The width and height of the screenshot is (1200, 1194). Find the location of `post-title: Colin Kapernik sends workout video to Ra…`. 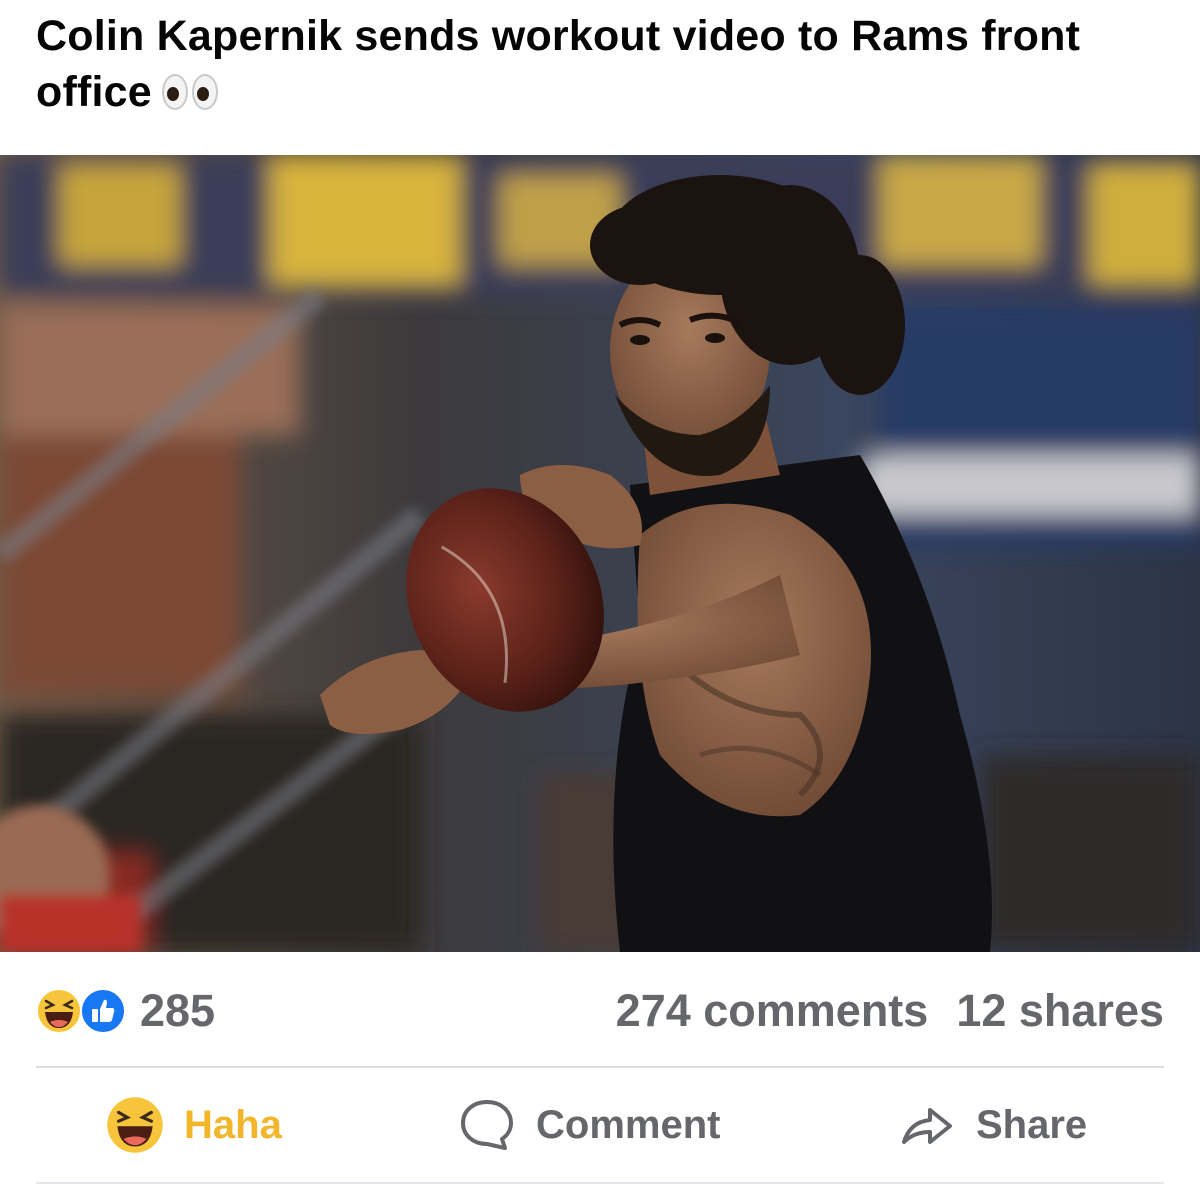

post-title: Colin Kapernik sends workout video to Ra… is located at coordinates (596, 64).